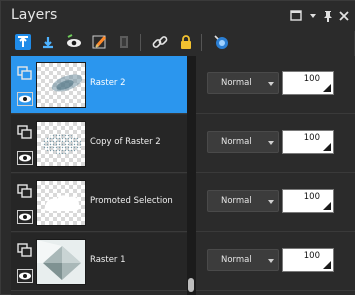 The width and height of the screenshot is (355, 295). I want to click on close-icon, so click(344, 16).